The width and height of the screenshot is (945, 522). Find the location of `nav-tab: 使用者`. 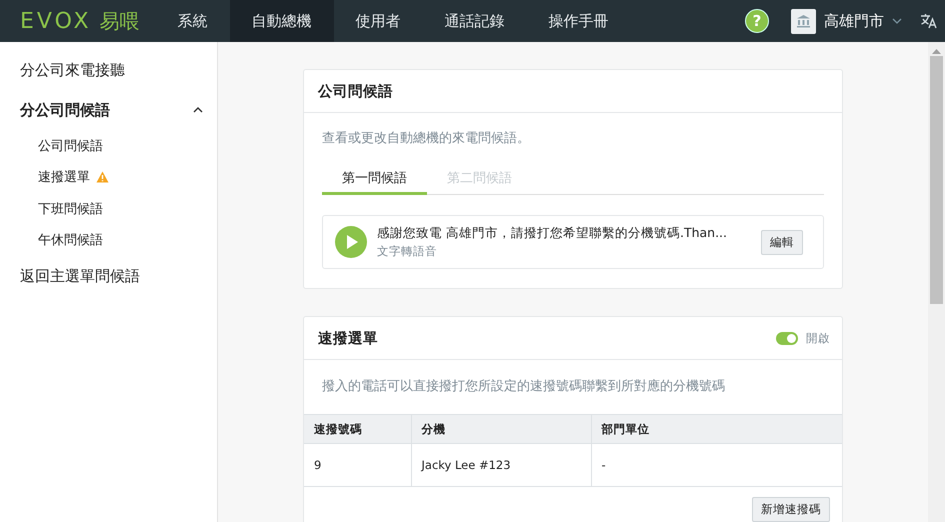

nav-tab: 使用者 is located at coordinates (378, 21).